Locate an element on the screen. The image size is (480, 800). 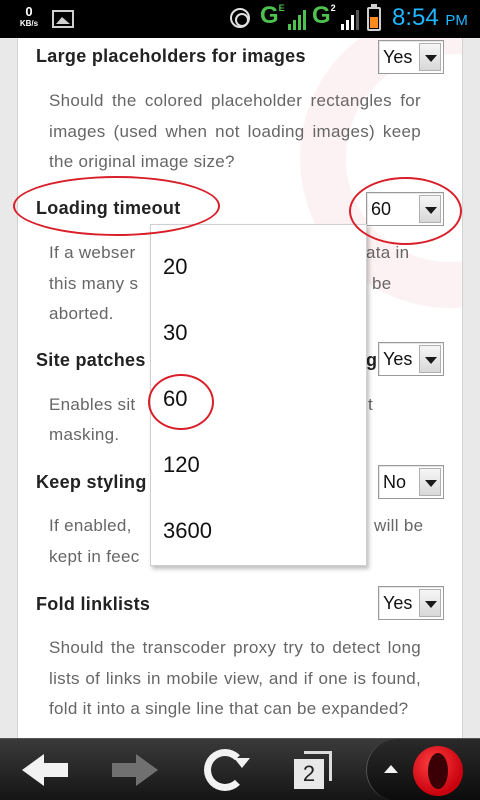
setting-description-loading-timeout-start: If a webser is located at coordinates (92, 252).